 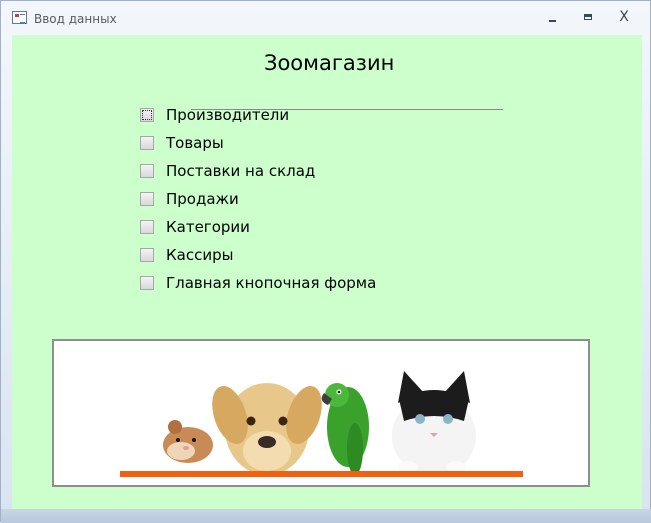 What do you see at coordinates (19, 17) in the screenshot?
I see `form-icon` at bounding box center [19, 17].